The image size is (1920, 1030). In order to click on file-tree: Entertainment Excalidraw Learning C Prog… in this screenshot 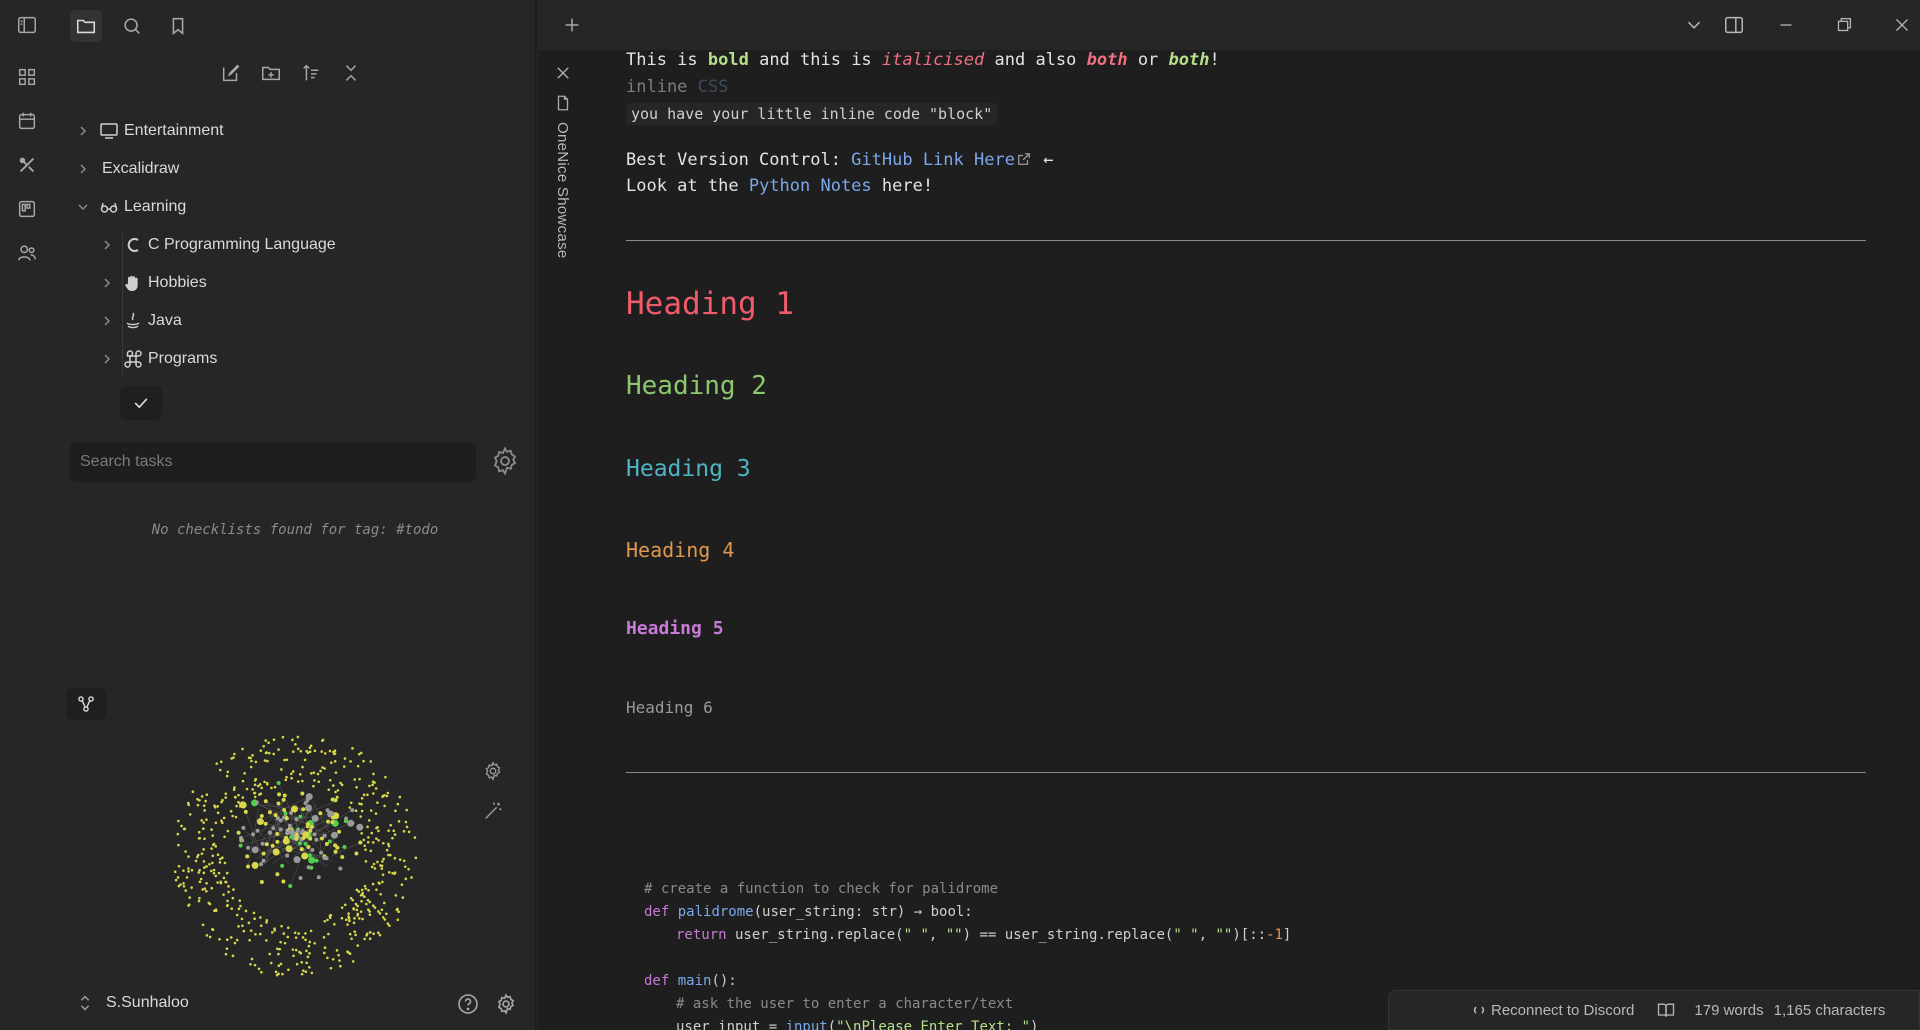, I will do `click(296, 245)`.